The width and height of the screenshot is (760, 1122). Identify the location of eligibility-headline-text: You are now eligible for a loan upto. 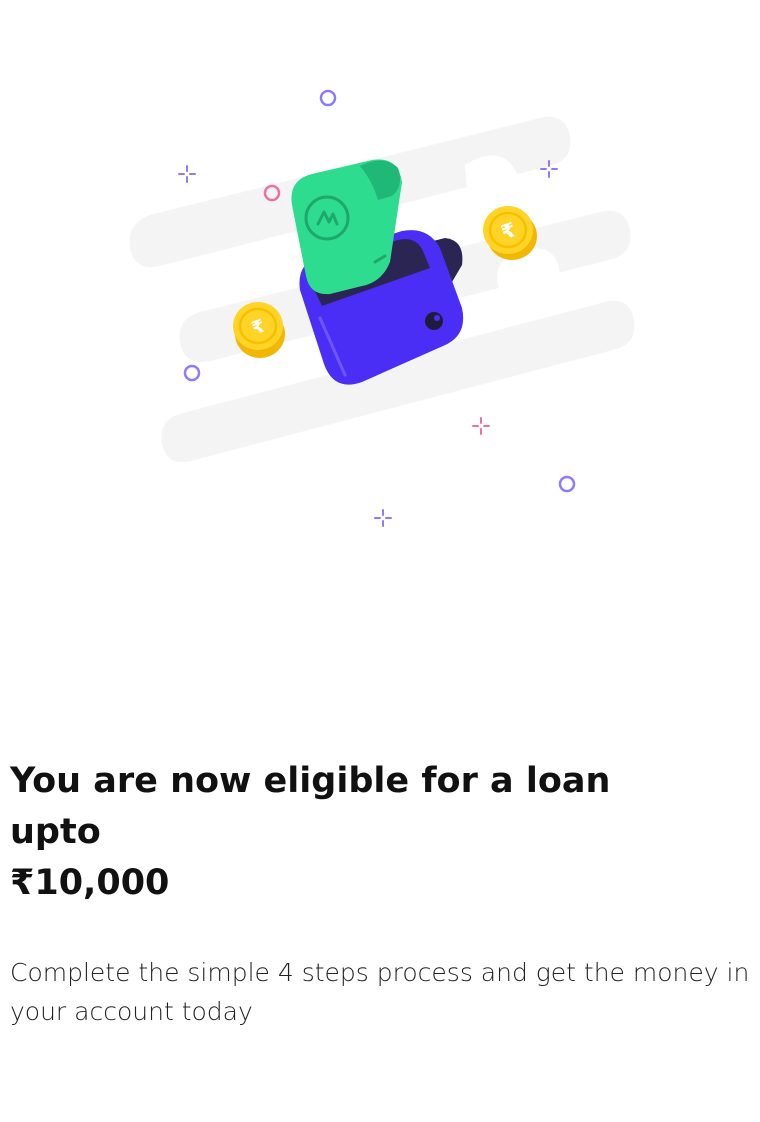
(310, 806).